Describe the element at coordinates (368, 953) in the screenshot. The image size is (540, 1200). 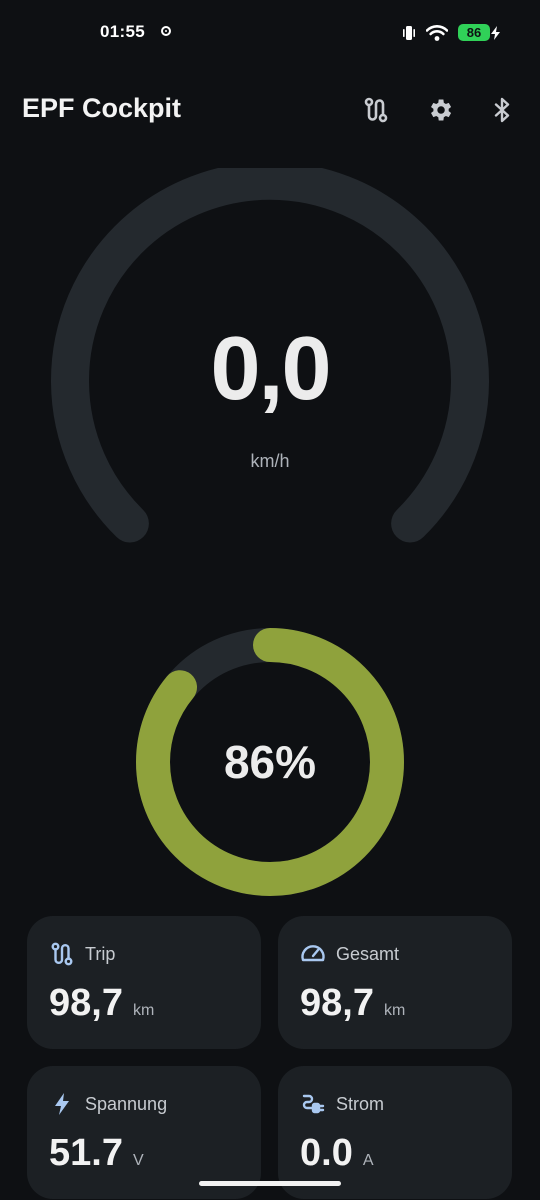
I see `total-label: Gesamt` at that location.